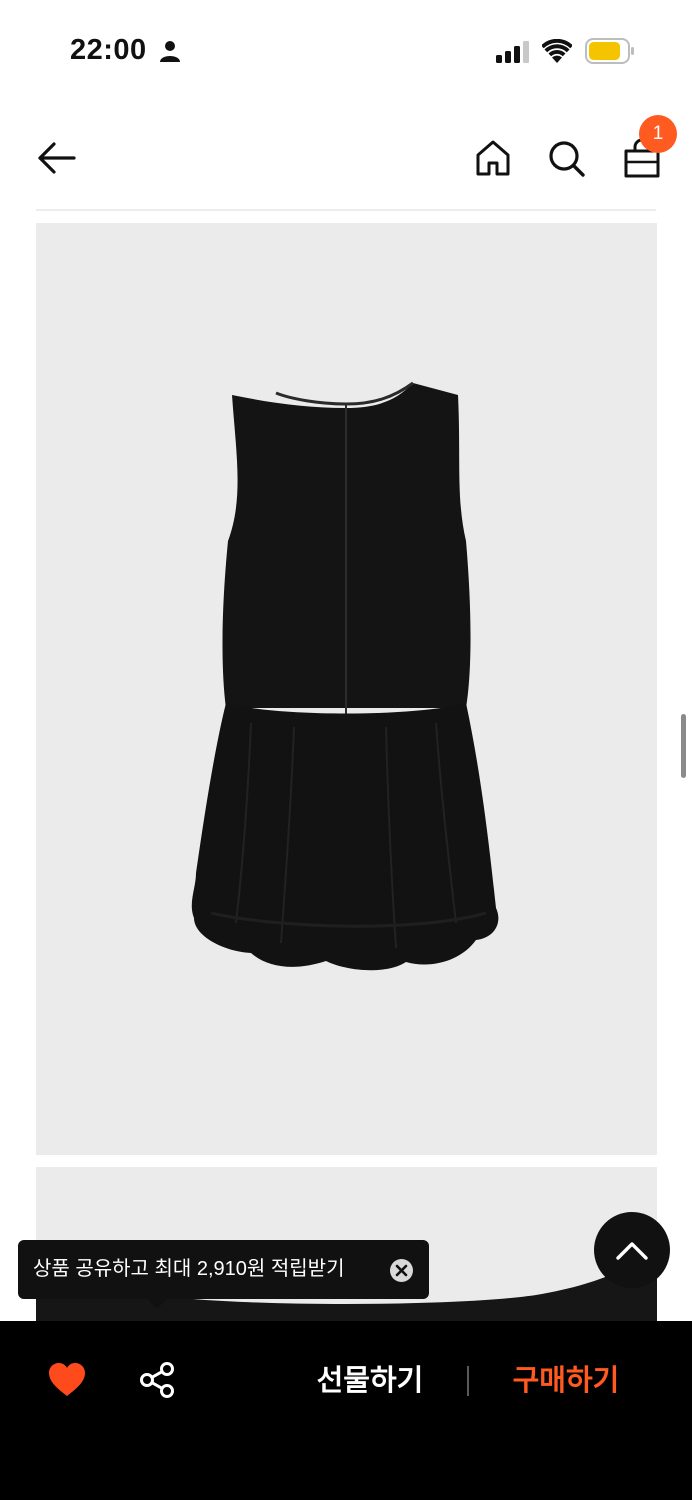 Image resolution: width=692 pixels, height=1500 pixels. Describe the element at coordinates (157, 1304) in the screenshot. I see `tooltip-arrow` at that location.